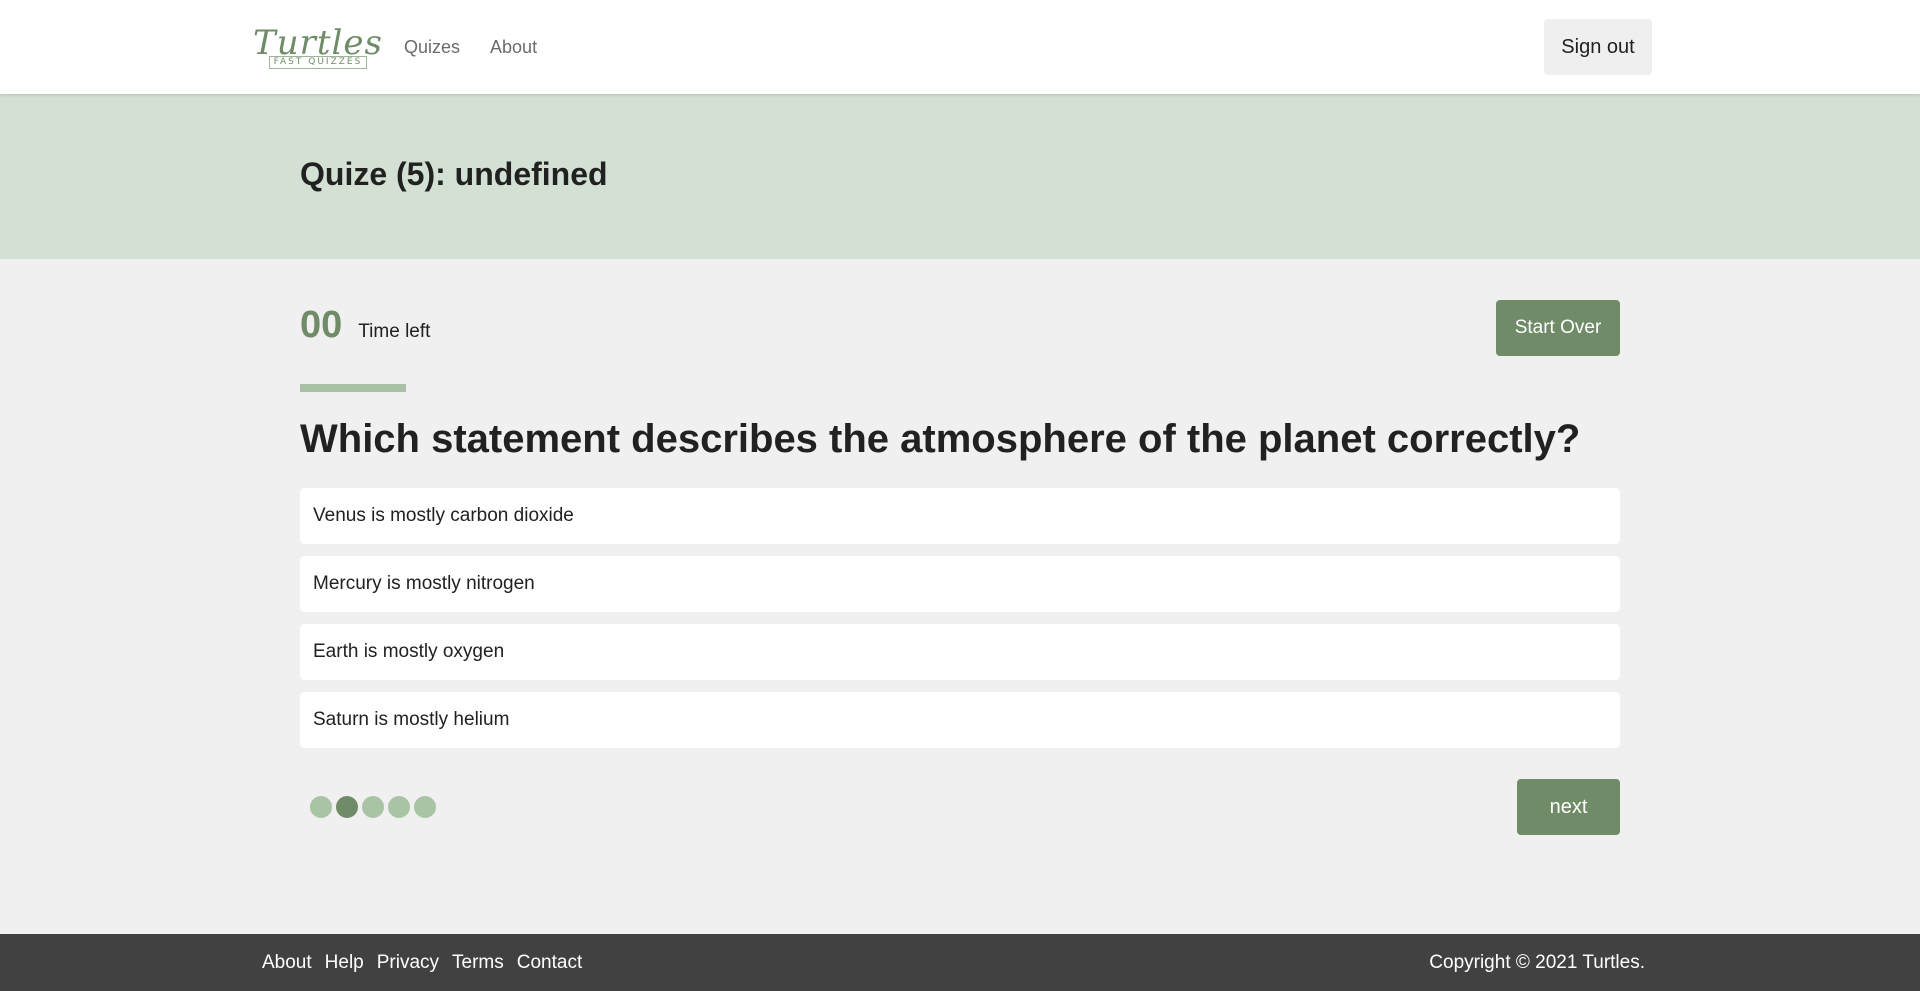 This screenshot has width=1920, height=991. I want to click on footer-link-contact: Contact, so click(549, 963).